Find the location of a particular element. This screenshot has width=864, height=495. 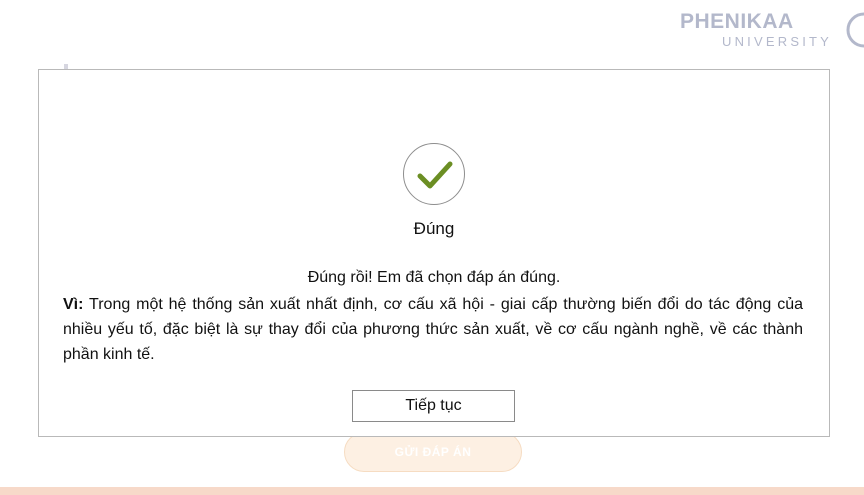

result-title: Đúng is located at coordinates (434, 228).